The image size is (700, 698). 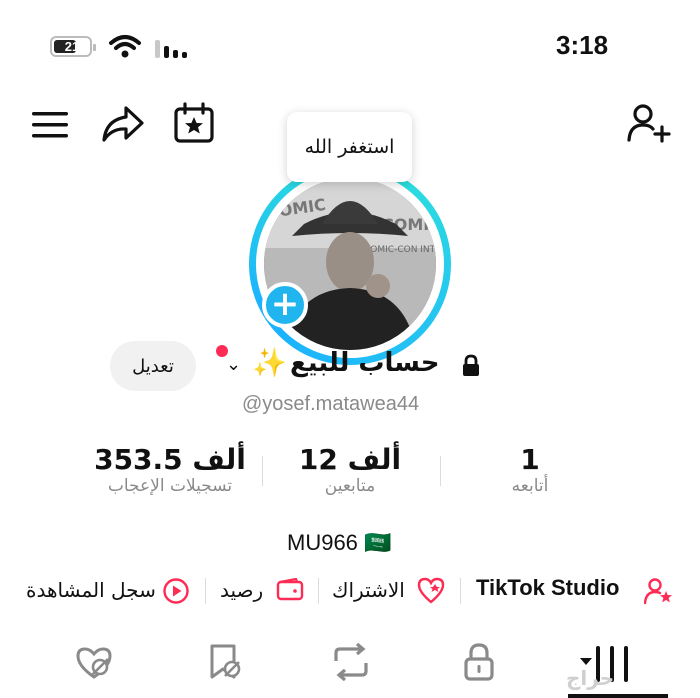 I want to click on private-lock-icon, so click(x=479, y=662).